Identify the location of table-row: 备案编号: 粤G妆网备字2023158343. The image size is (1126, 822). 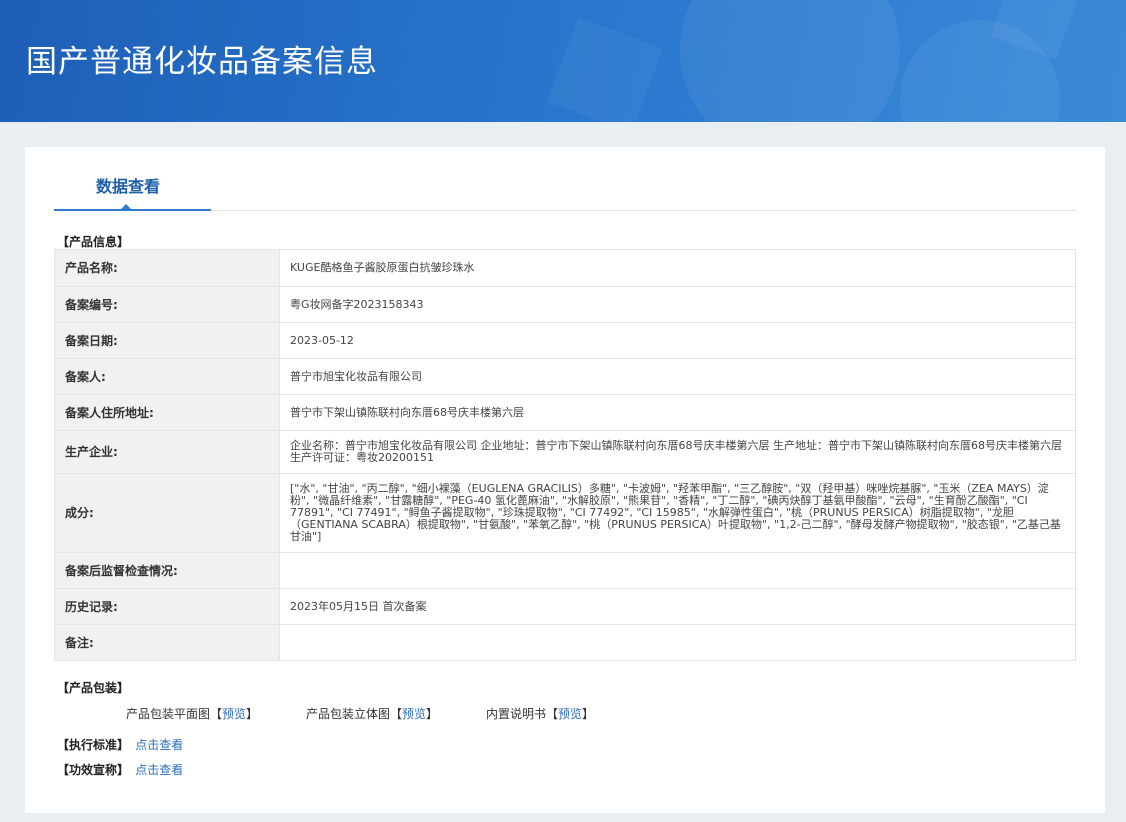
(565, 304).